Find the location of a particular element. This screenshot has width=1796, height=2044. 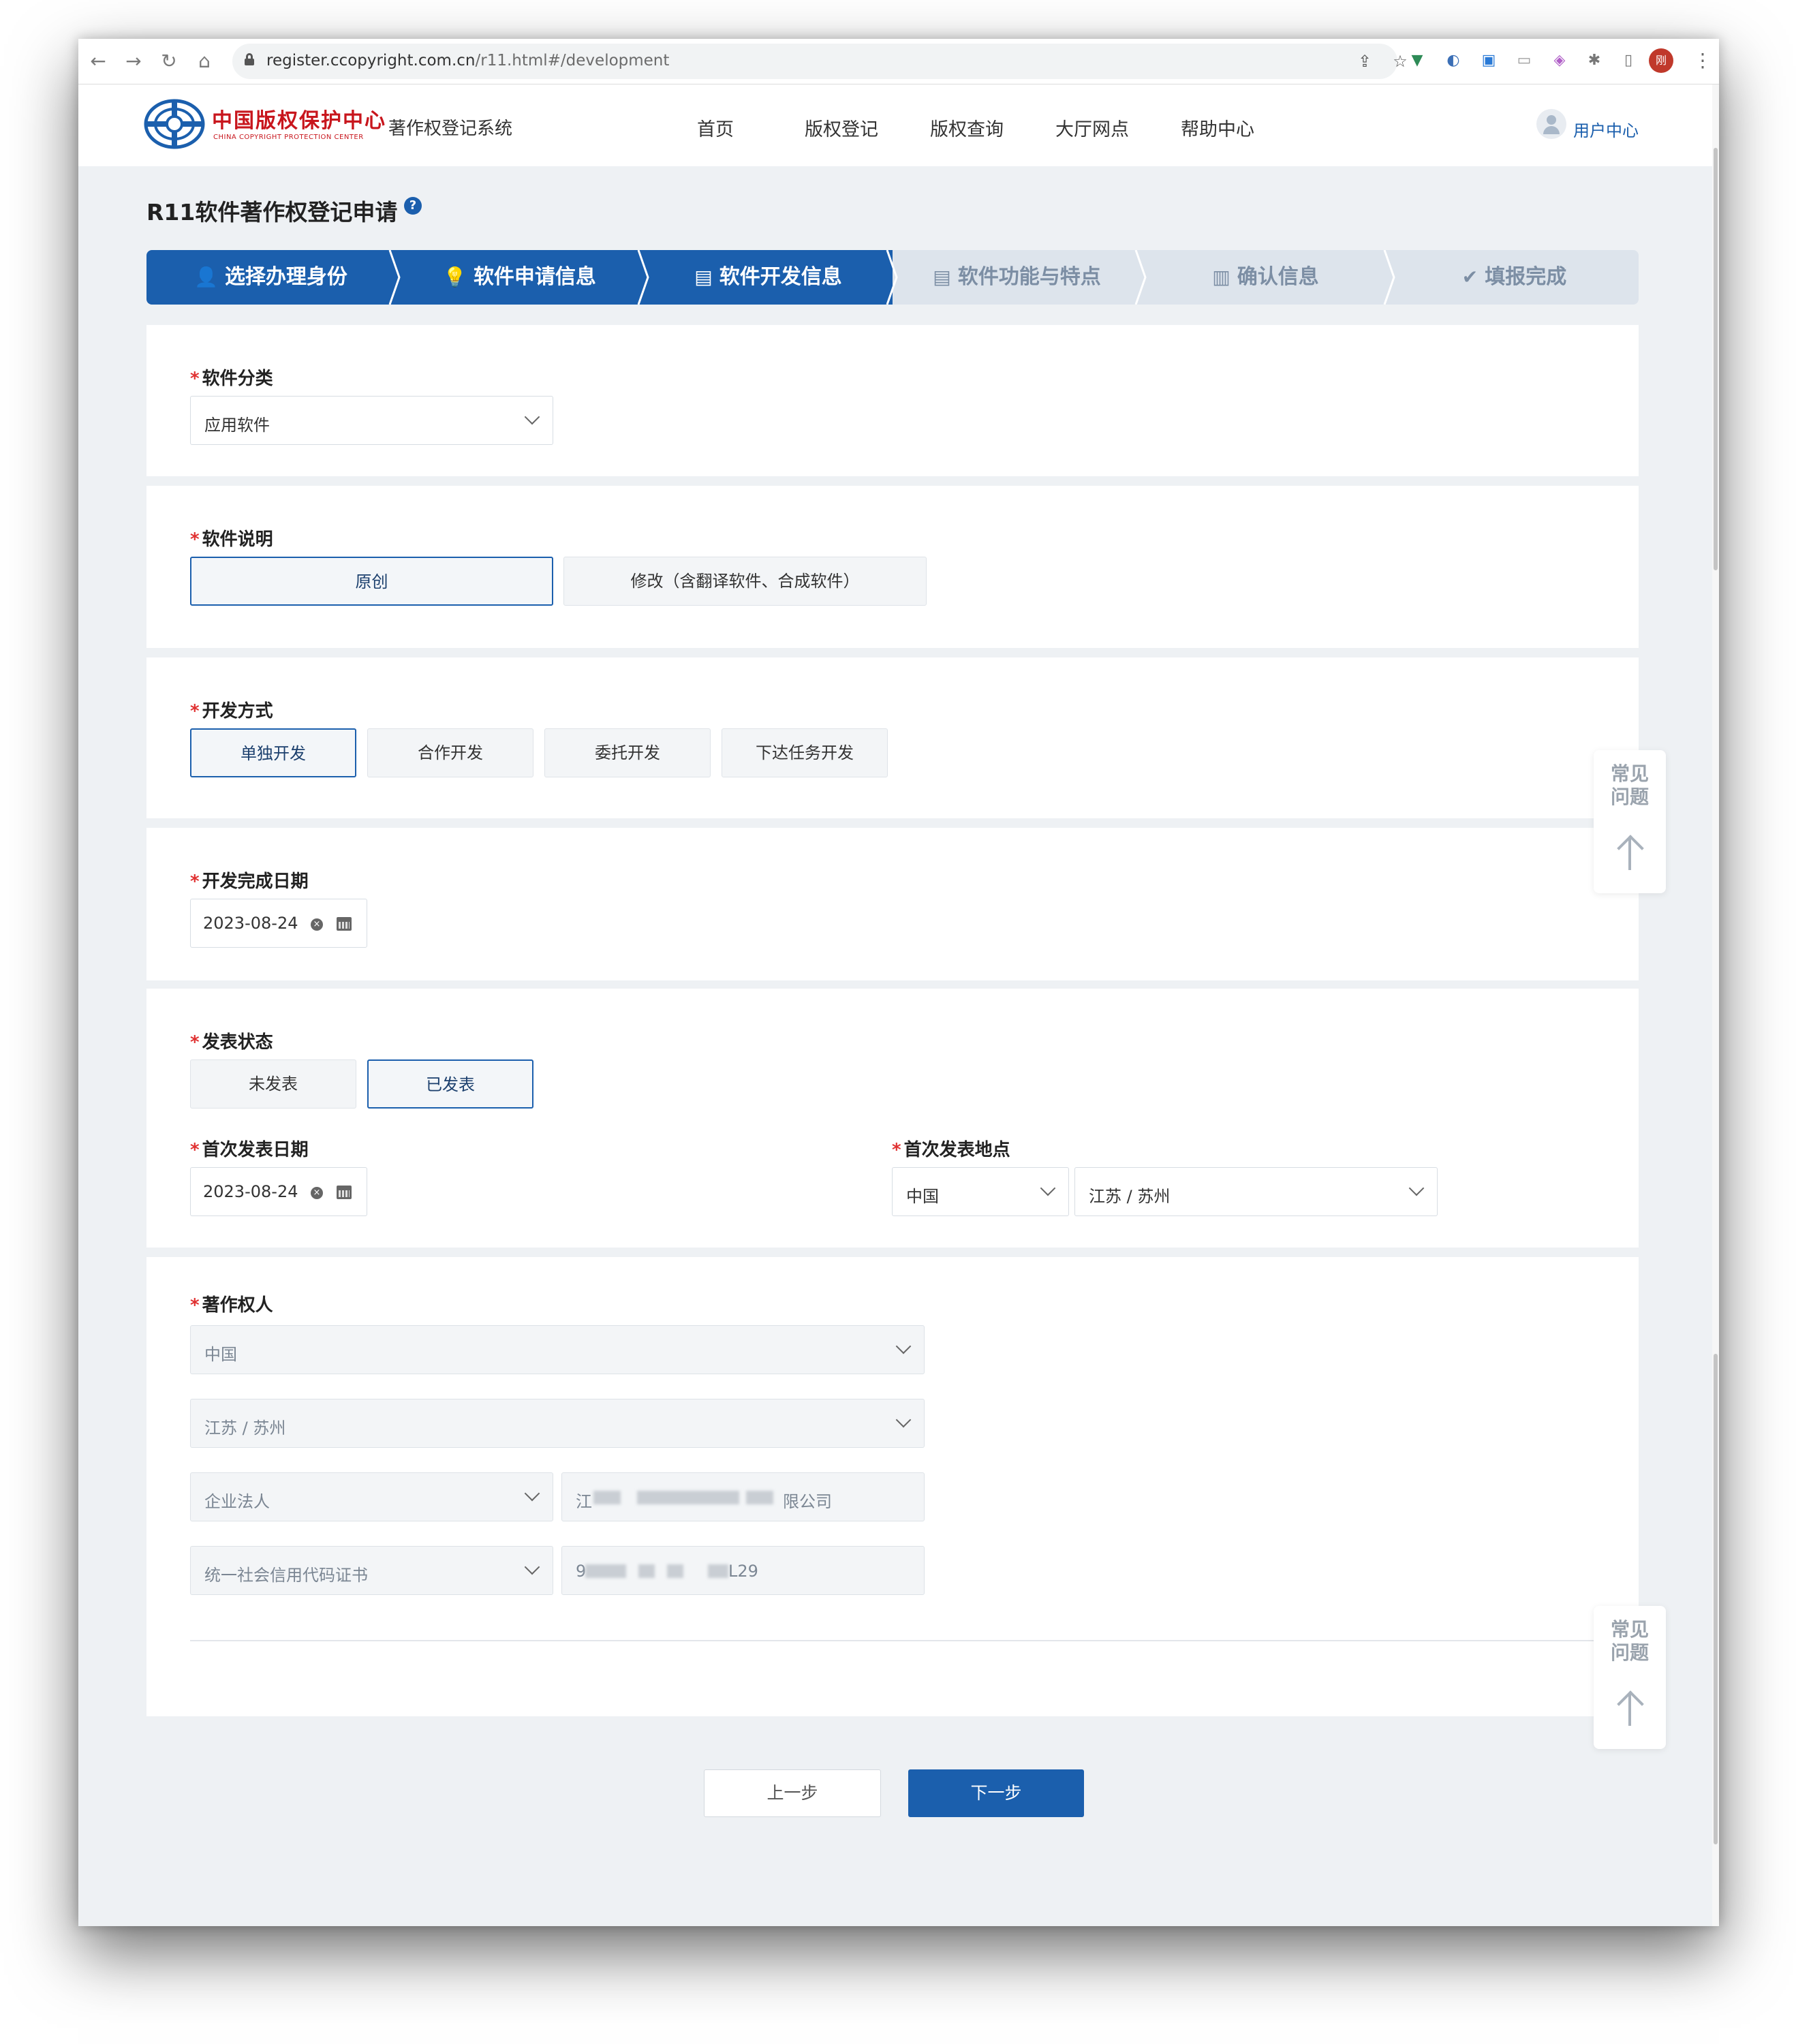

logo-english-text: CHINA COPYRIGHT PROTECTION CENTER is located at coordinates (288, 137).